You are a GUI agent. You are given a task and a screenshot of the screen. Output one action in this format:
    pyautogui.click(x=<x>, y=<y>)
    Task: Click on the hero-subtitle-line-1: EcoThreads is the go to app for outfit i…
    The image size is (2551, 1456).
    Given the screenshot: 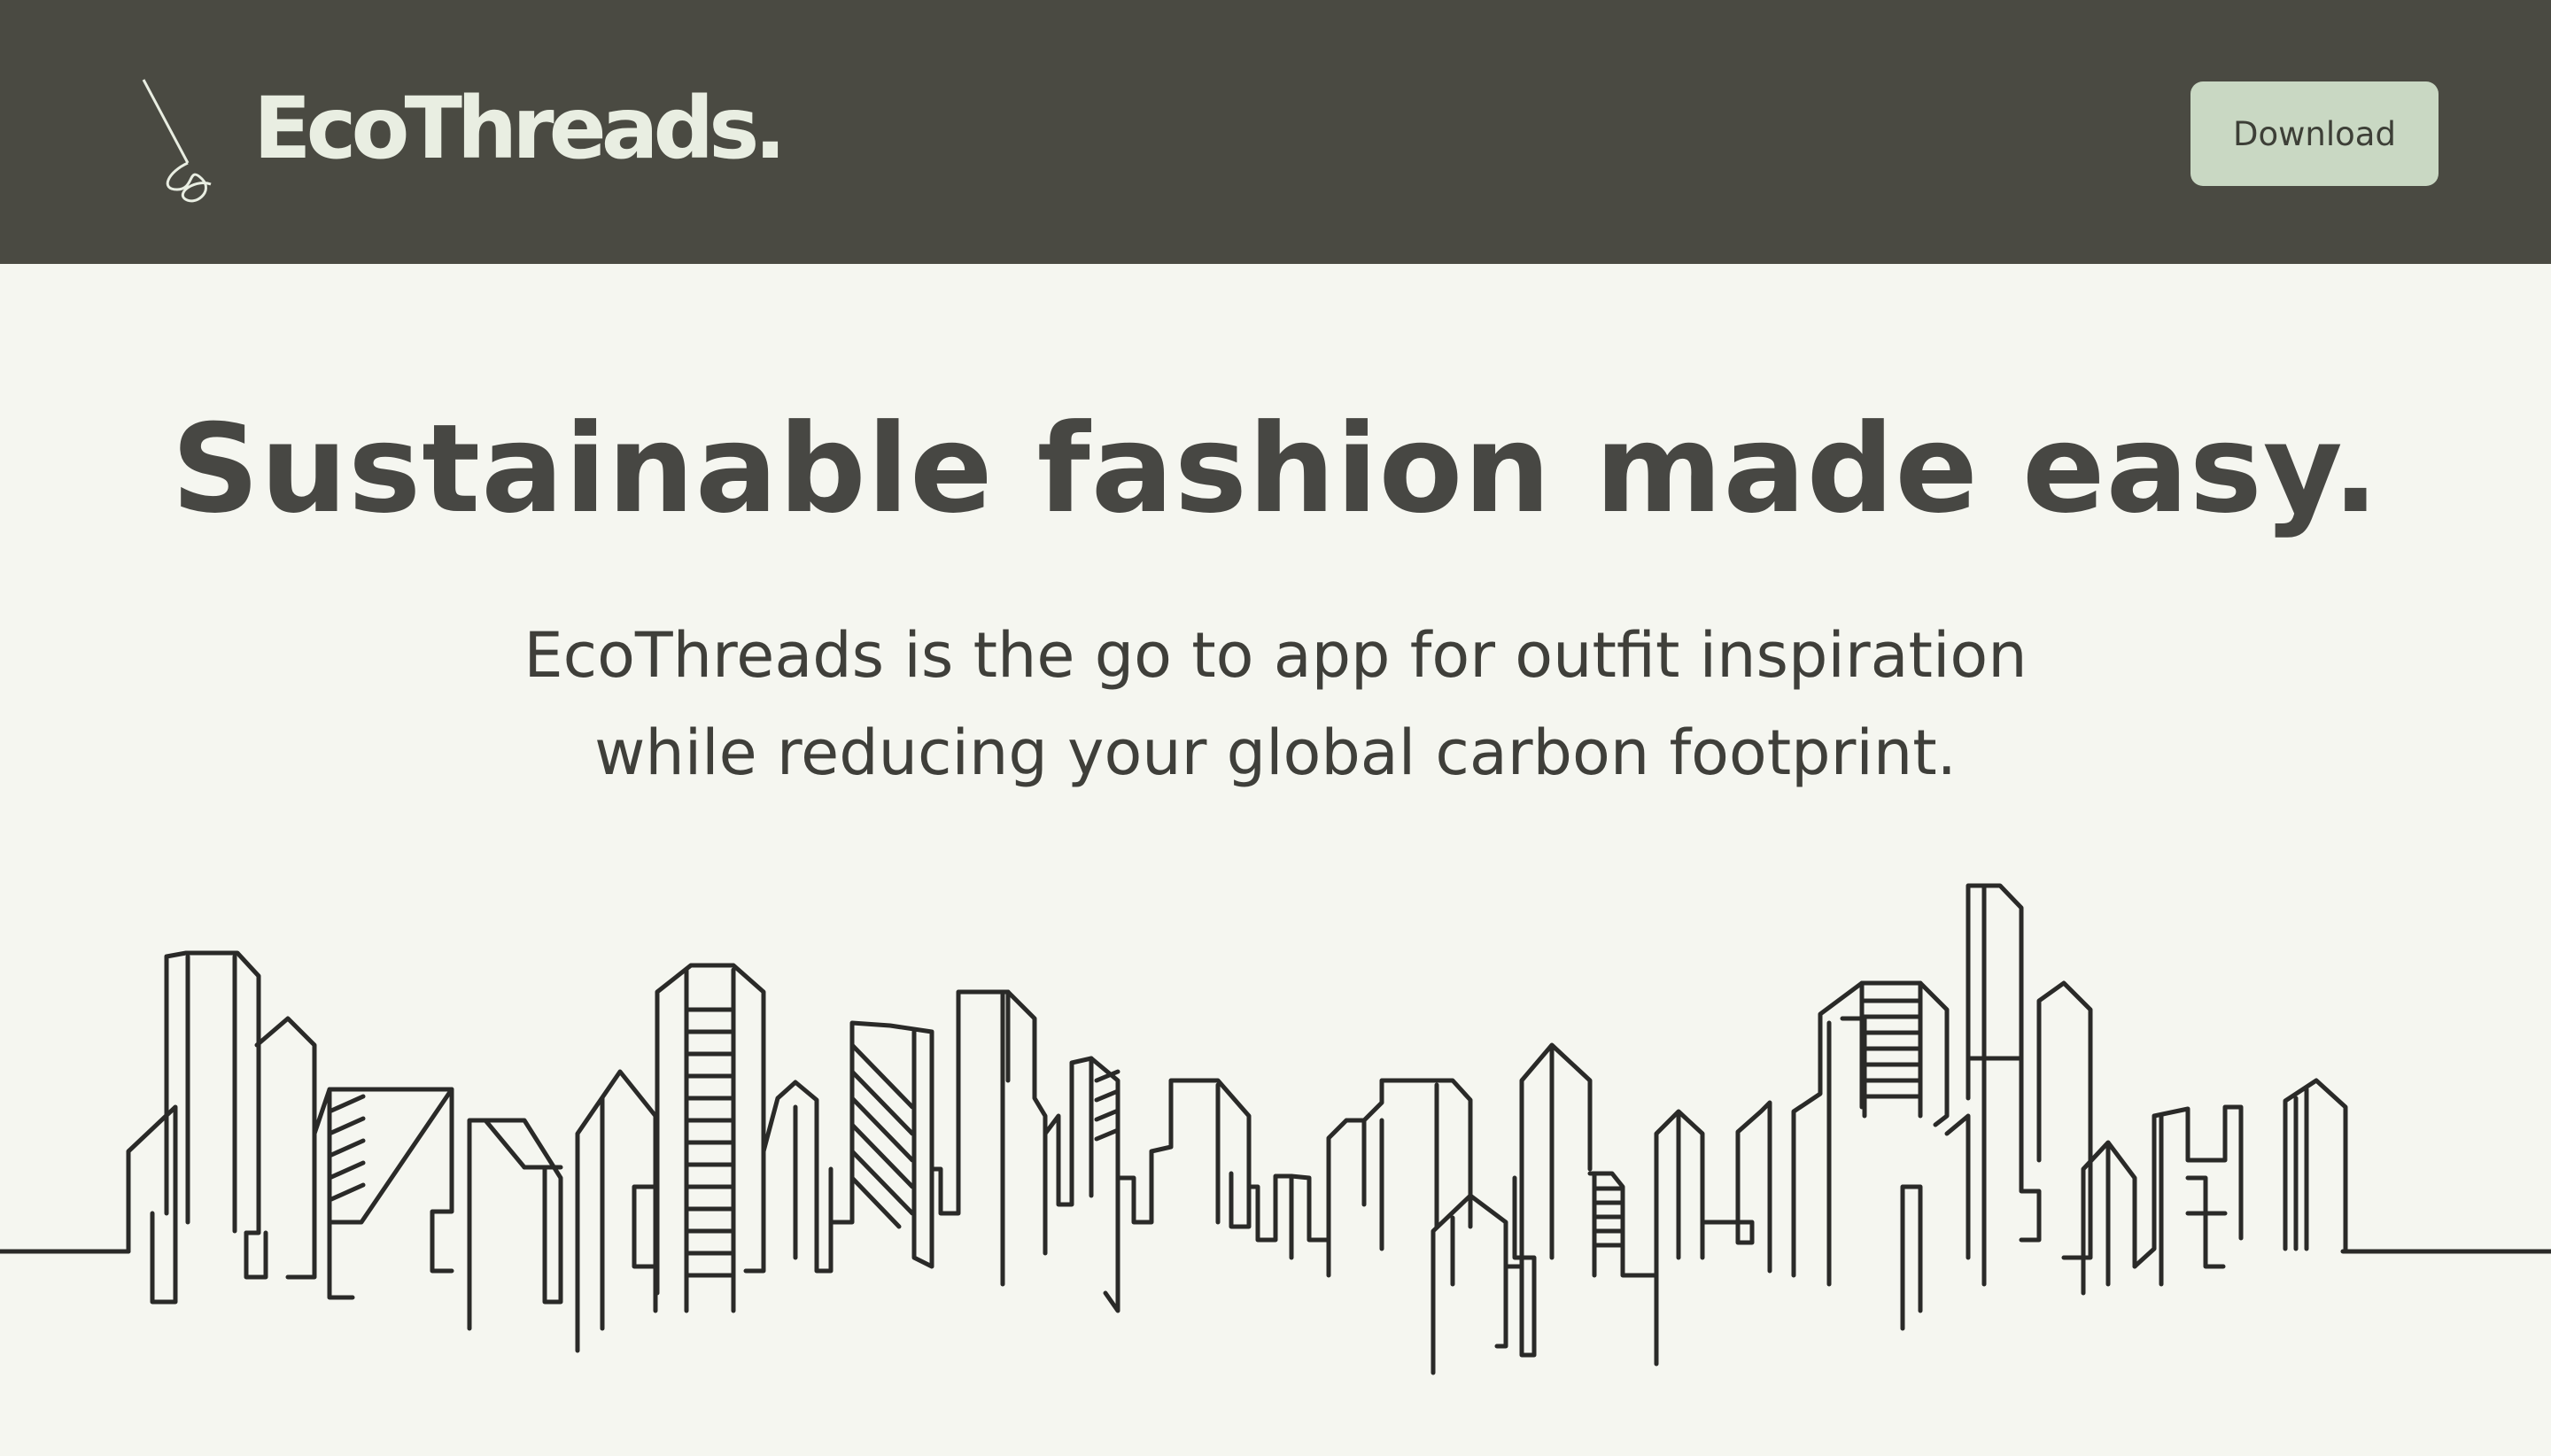 What is the action you would take?
    pyautogui.click(x=1275, y=655)
    